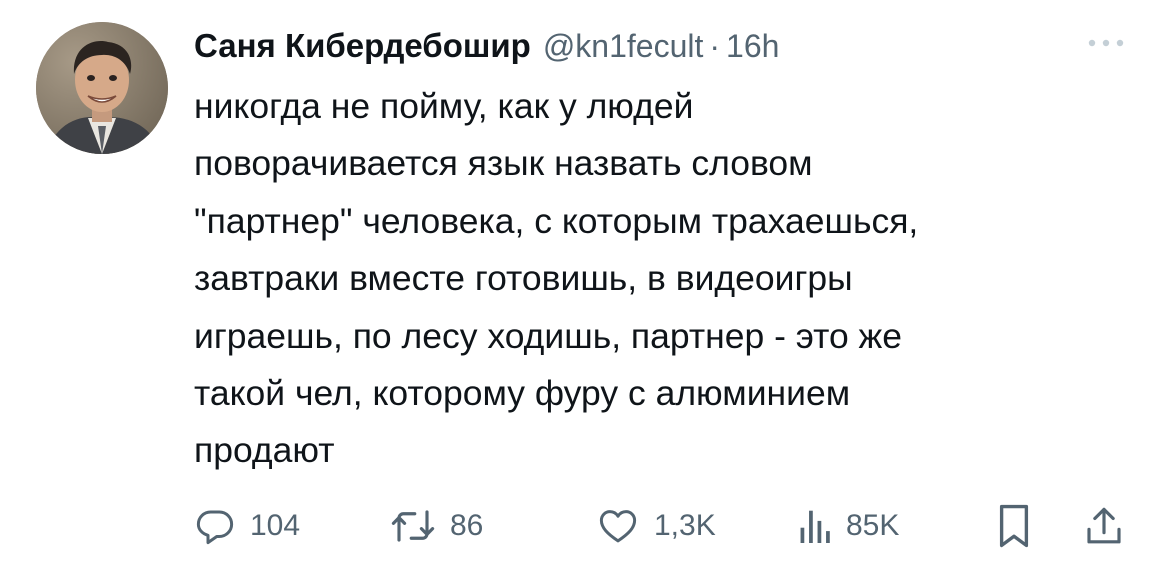 The height and width of the screenshot is (575, 1170). I want to click on views-icon, so click(815, 526).